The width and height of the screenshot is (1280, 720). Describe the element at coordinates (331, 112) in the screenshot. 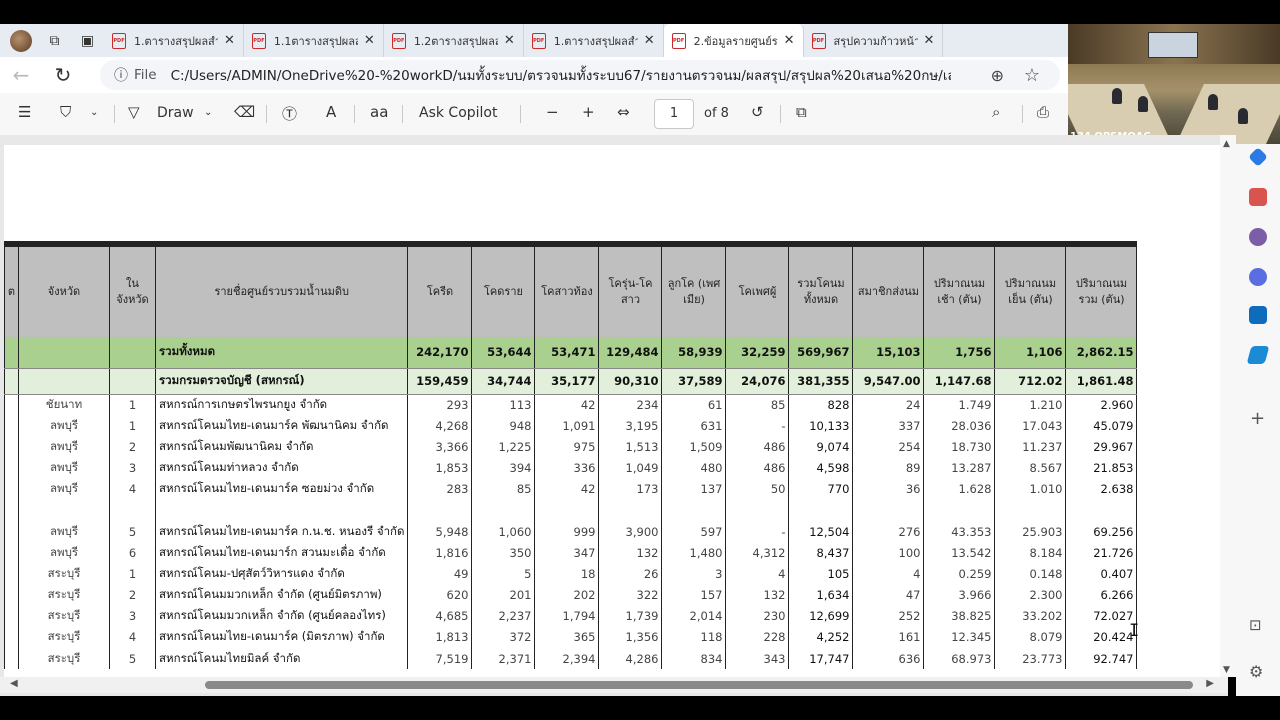

I see `read-aloud-icon: A` at that location.